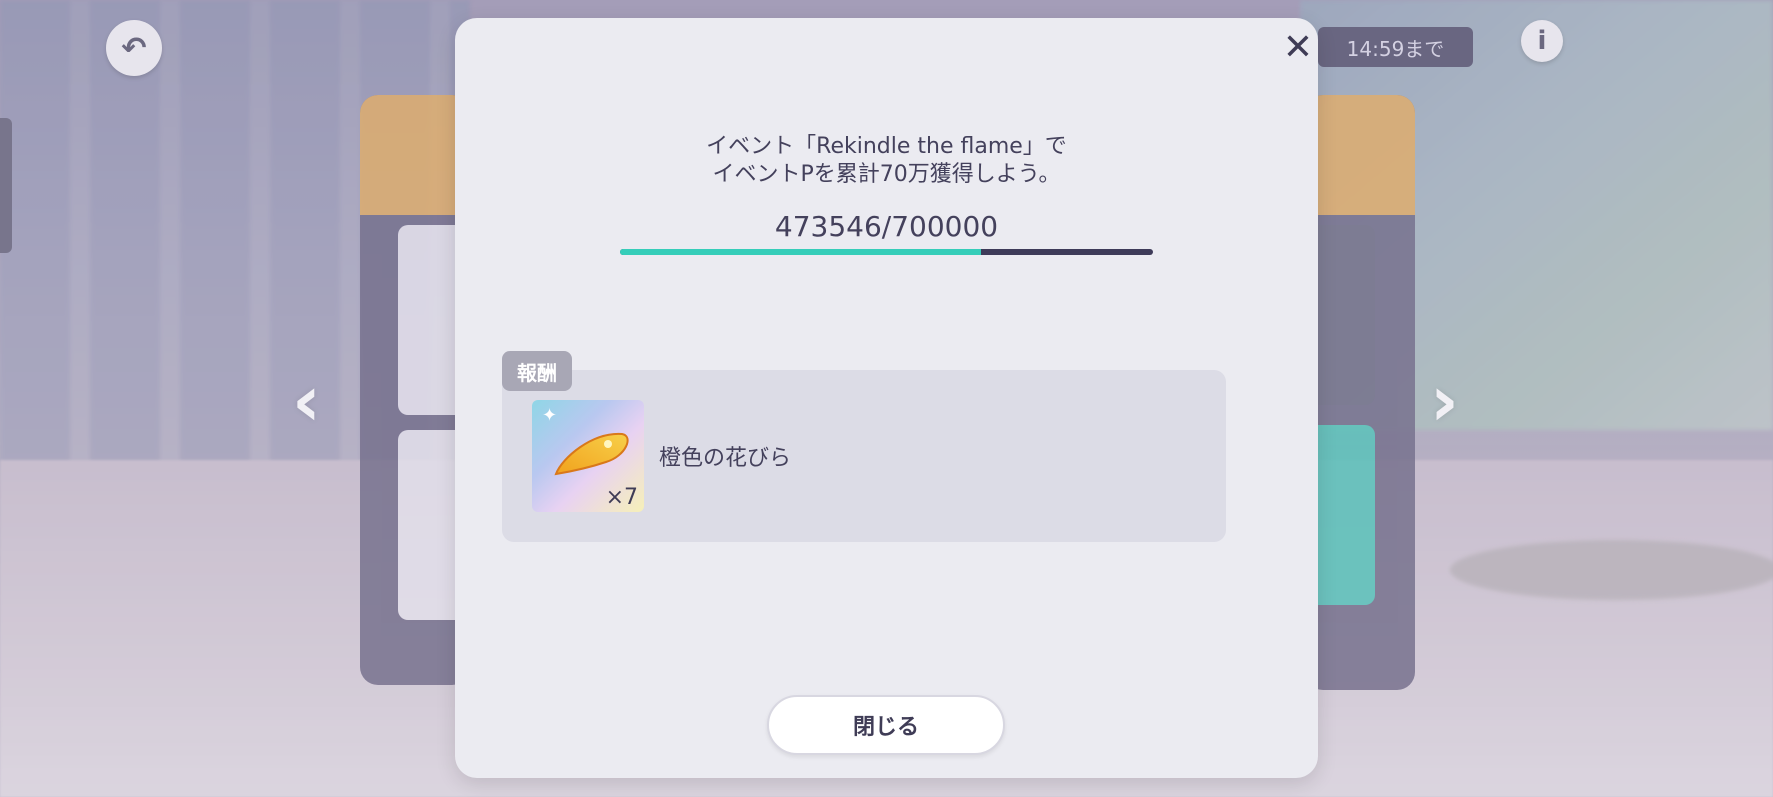  I want to click on petal-icon, so click(591, 454).